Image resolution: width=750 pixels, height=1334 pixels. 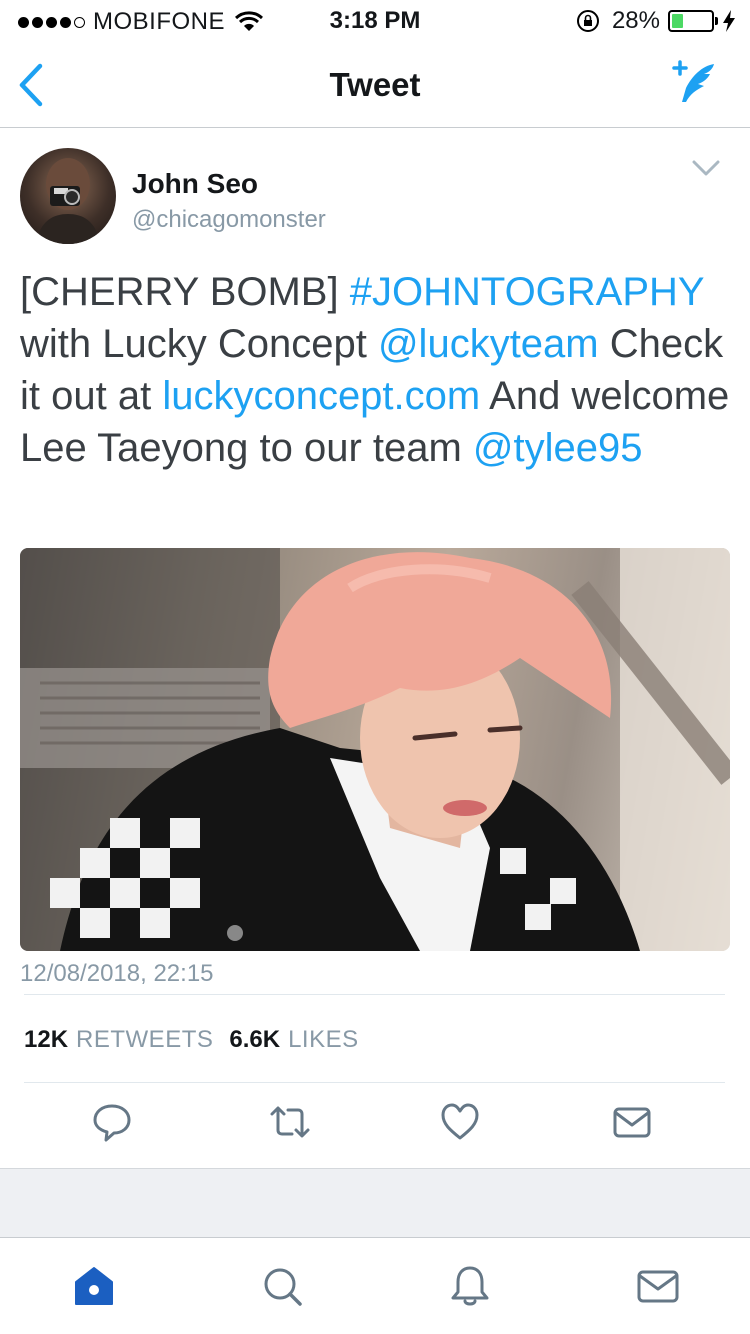 I want to click on tweet-text-part: [CHERRY BOMB], so click(x=185, y=292).